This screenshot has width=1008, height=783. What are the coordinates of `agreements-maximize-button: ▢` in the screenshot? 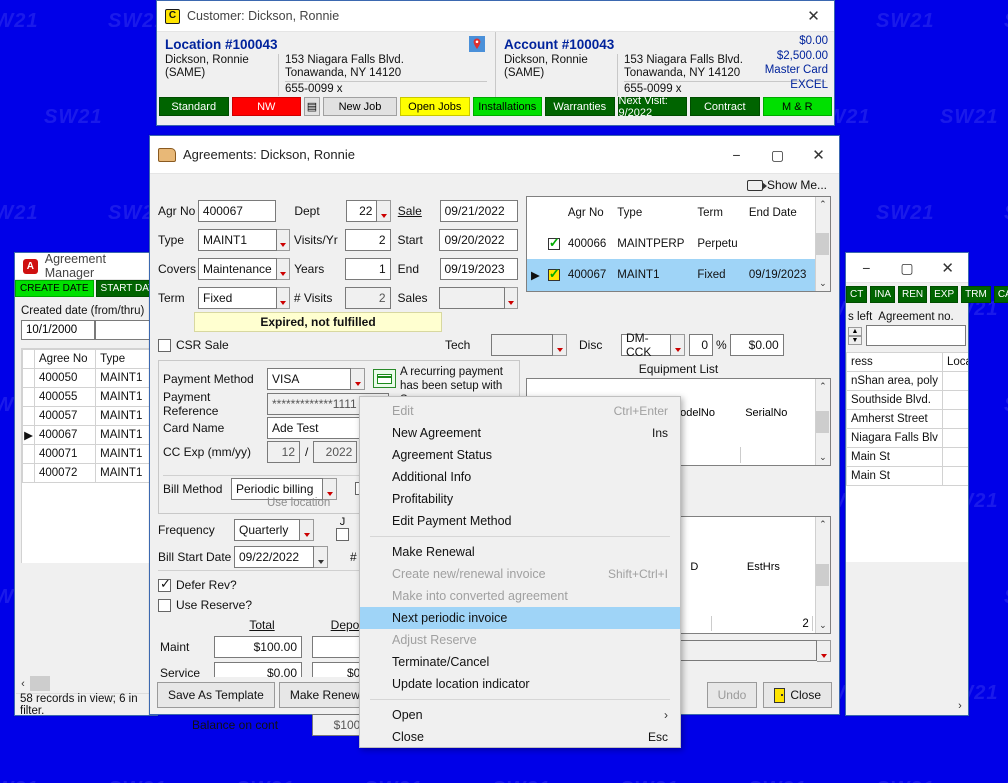 It's located at (777, 155).